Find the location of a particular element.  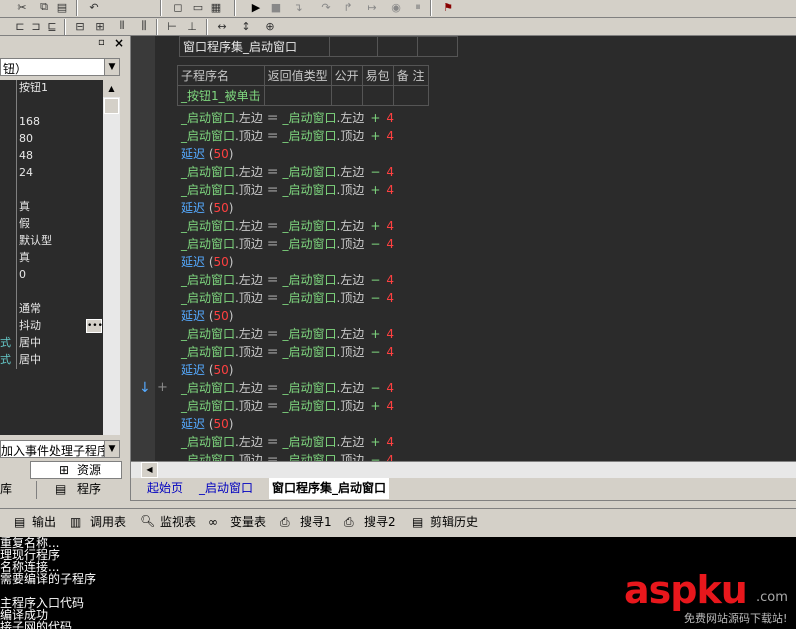

space-h-icon: ⫴ is located at coordinates (122, 26).